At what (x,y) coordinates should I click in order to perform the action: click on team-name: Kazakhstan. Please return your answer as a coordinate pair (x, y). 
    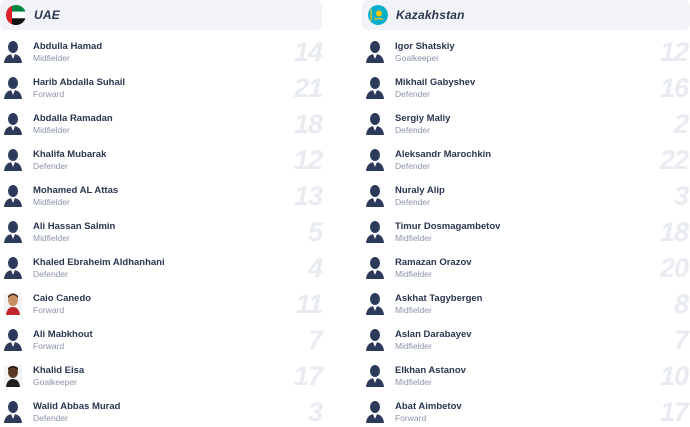
    Looking at the image, I should click on (430, 15).